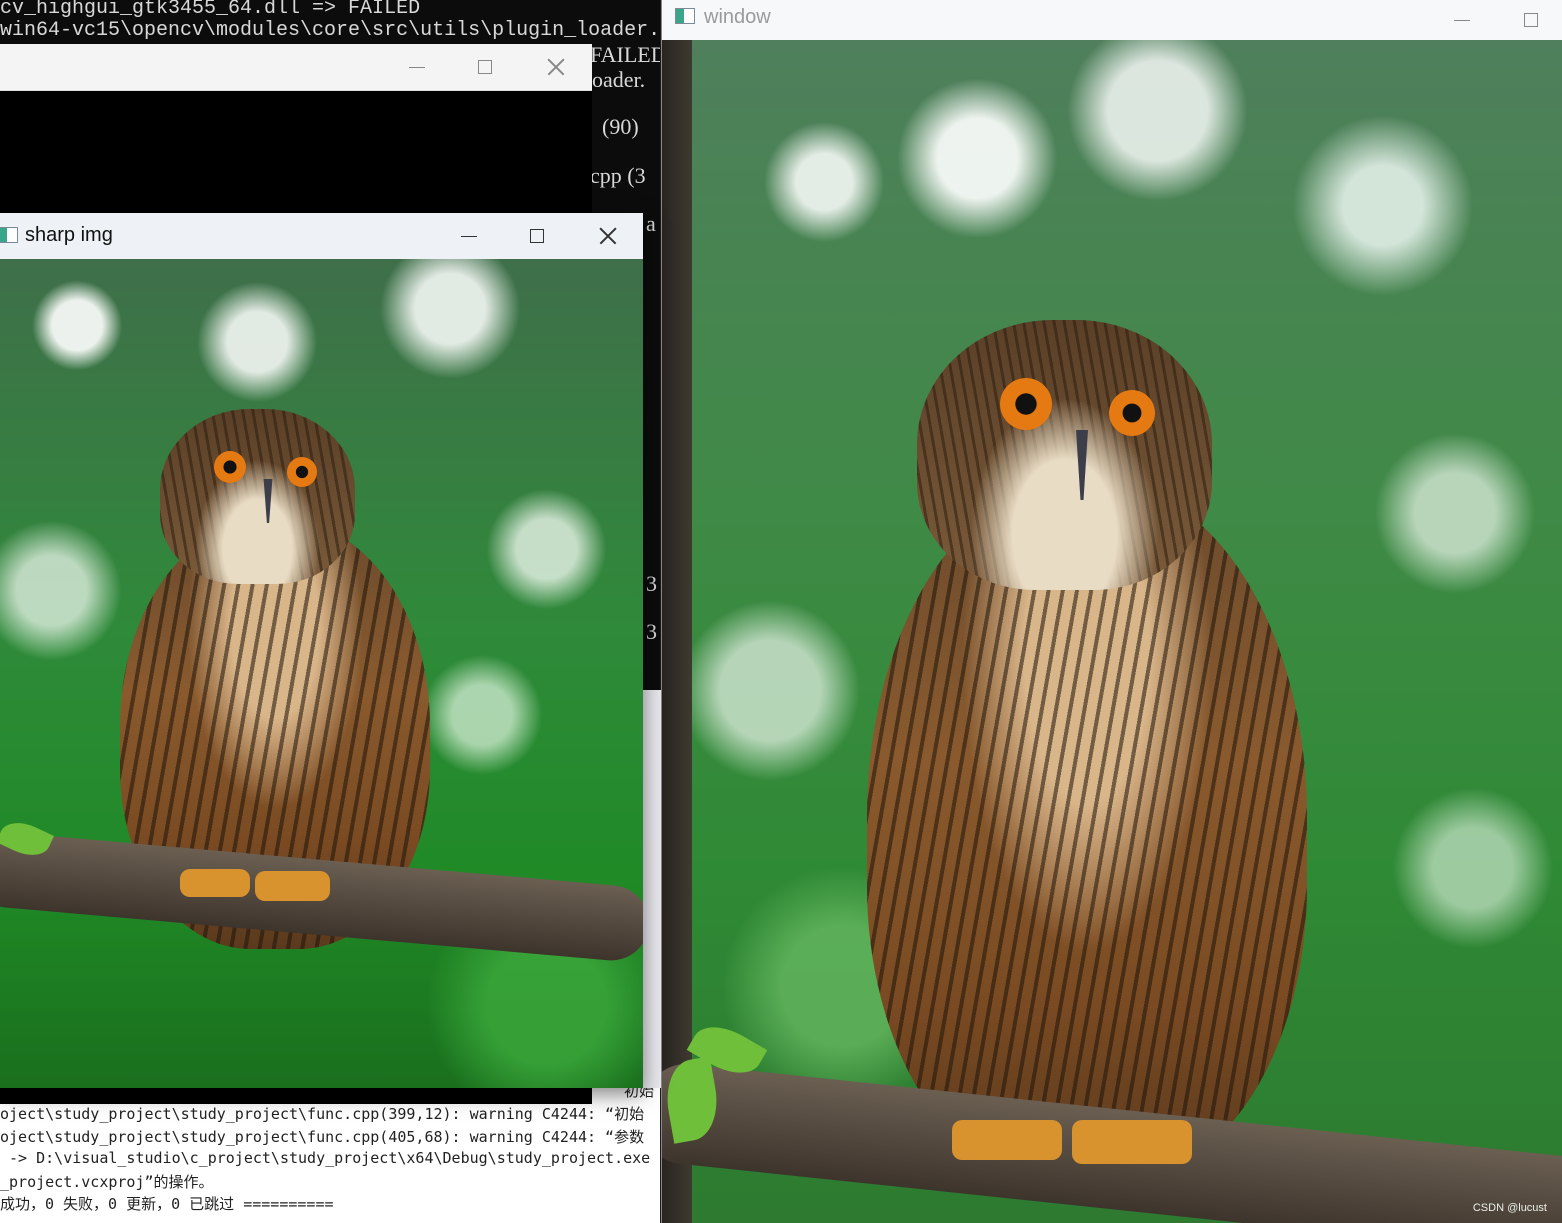  I want to click on console-fragment: a, so click(651, 223).